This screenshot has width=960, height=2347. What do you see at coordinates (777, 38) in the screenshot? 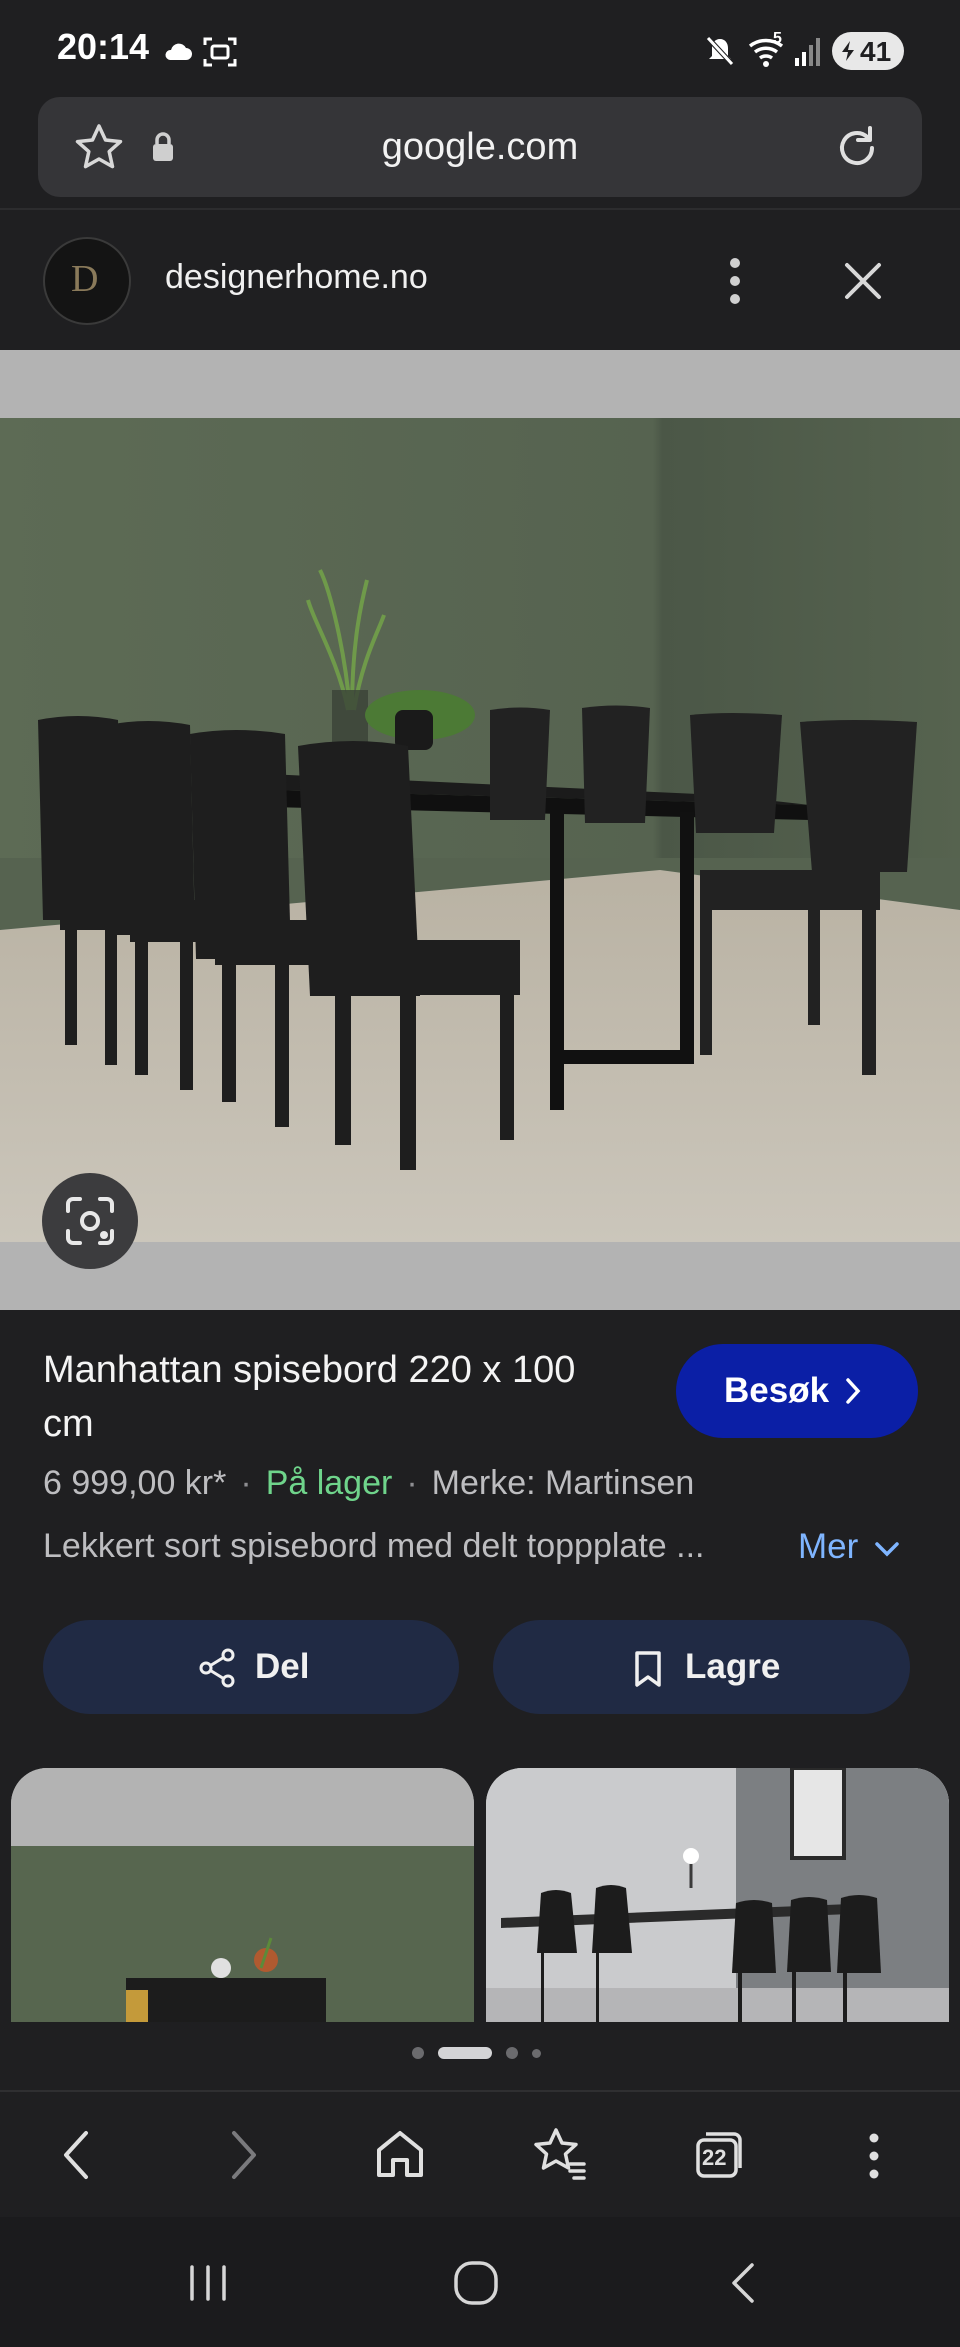
I see `wifi-label: 5` at bounding box center [777, 38].